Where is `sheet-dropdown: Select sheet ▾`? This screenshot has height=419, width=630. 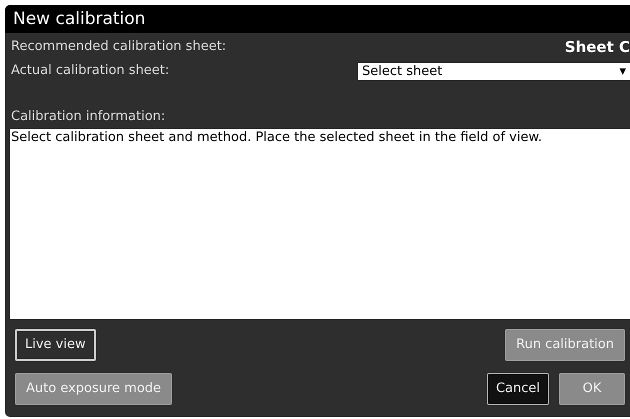 sheet-dropdown: Select sheet ▾ is located at coordinates (494, 71).